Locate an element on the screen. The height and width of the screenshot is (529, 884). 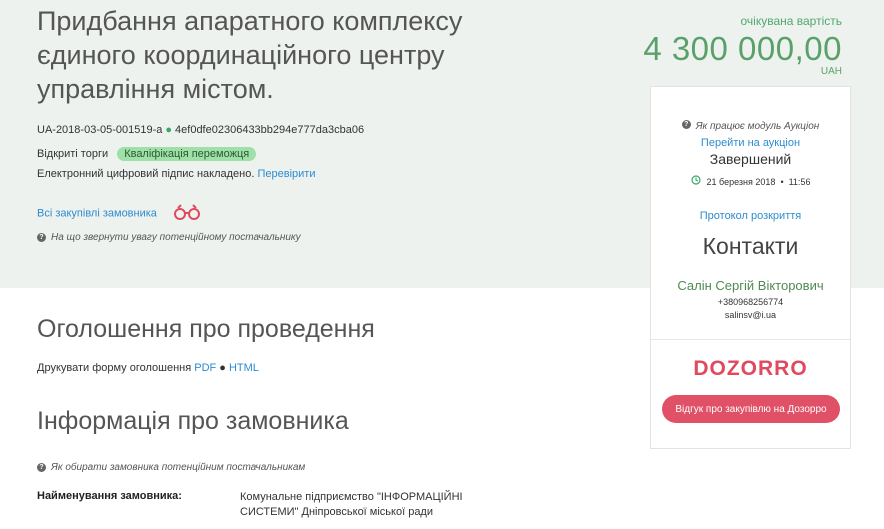
print-form-row: Друкувати форму оголошення PDF ● HTML is located at coordinates (148, 368).